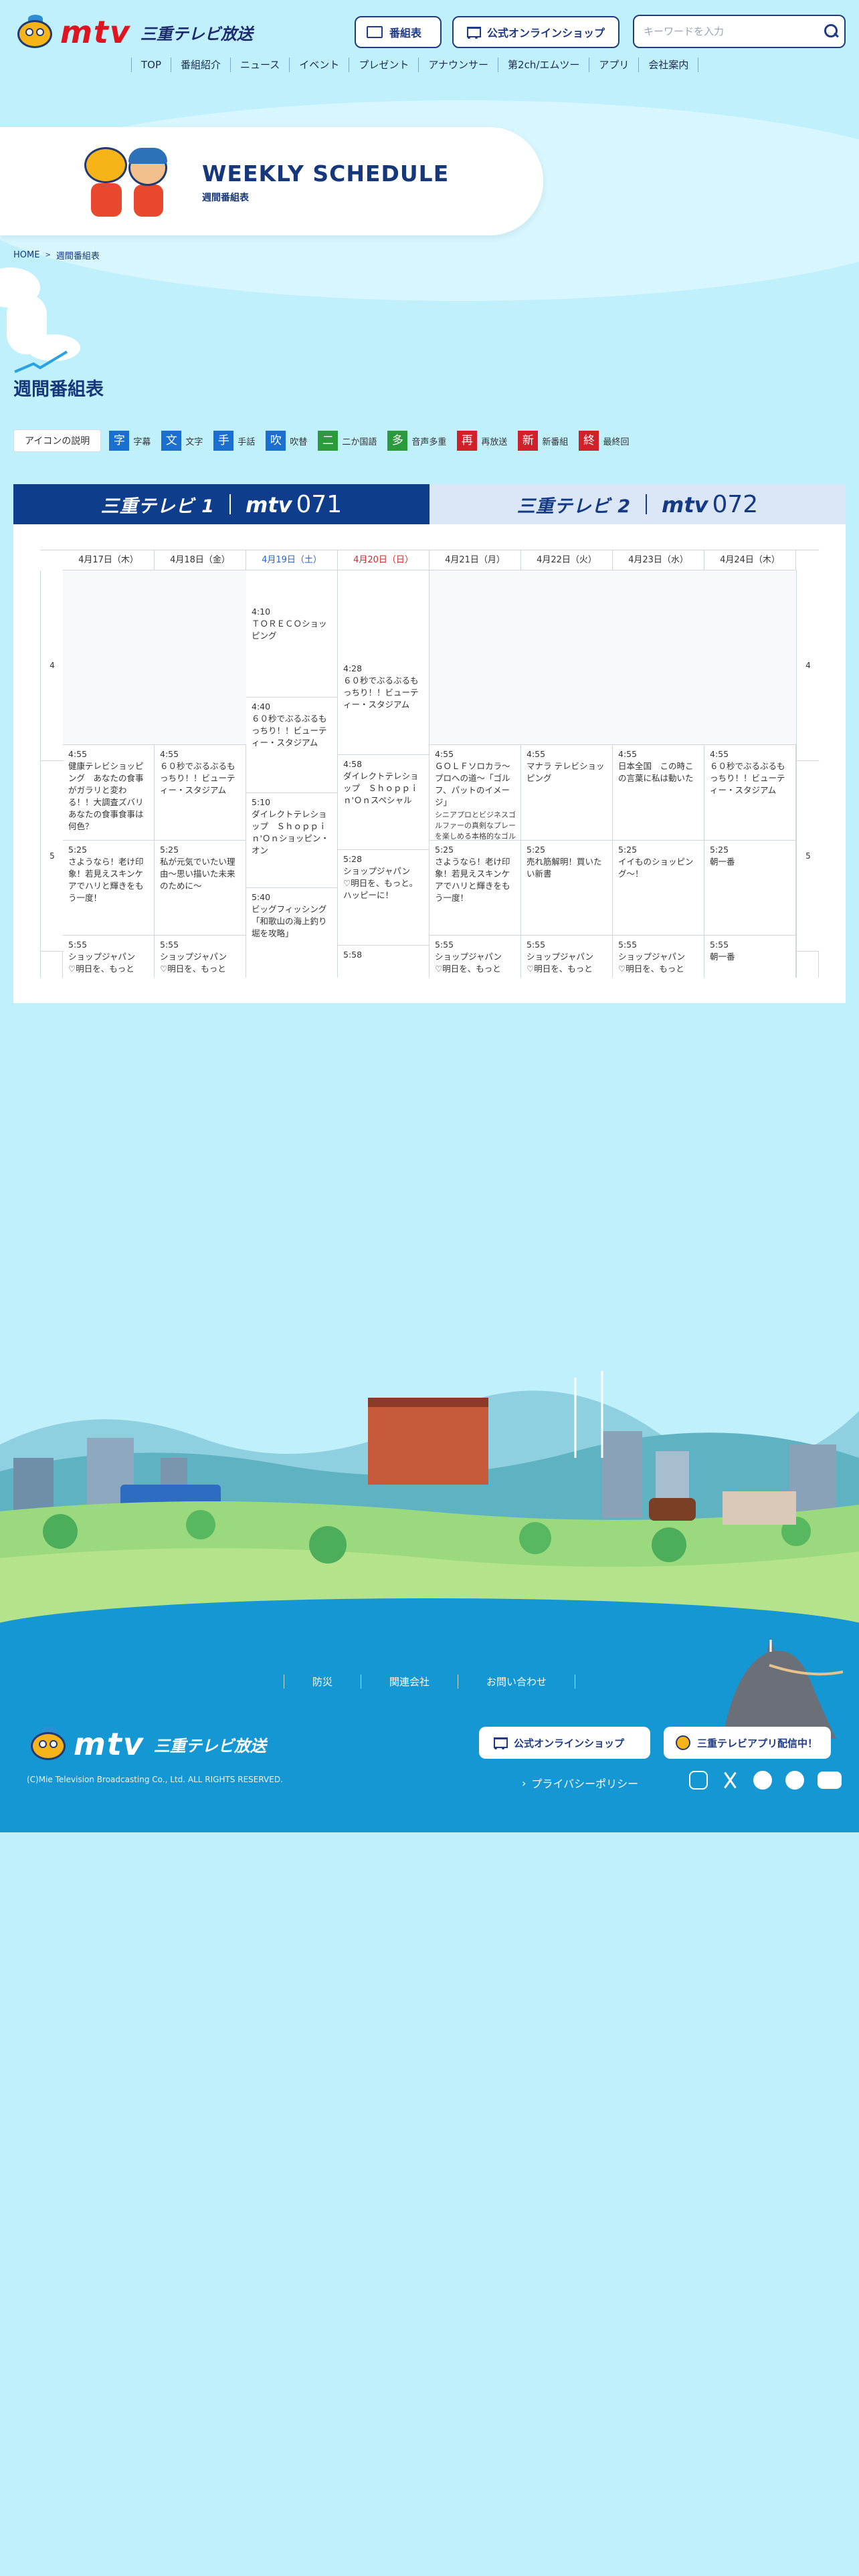  Describe the element at coordinates (201, 65) in the screenshot. I see `nav-item-programs: 番組紹介` at that location.